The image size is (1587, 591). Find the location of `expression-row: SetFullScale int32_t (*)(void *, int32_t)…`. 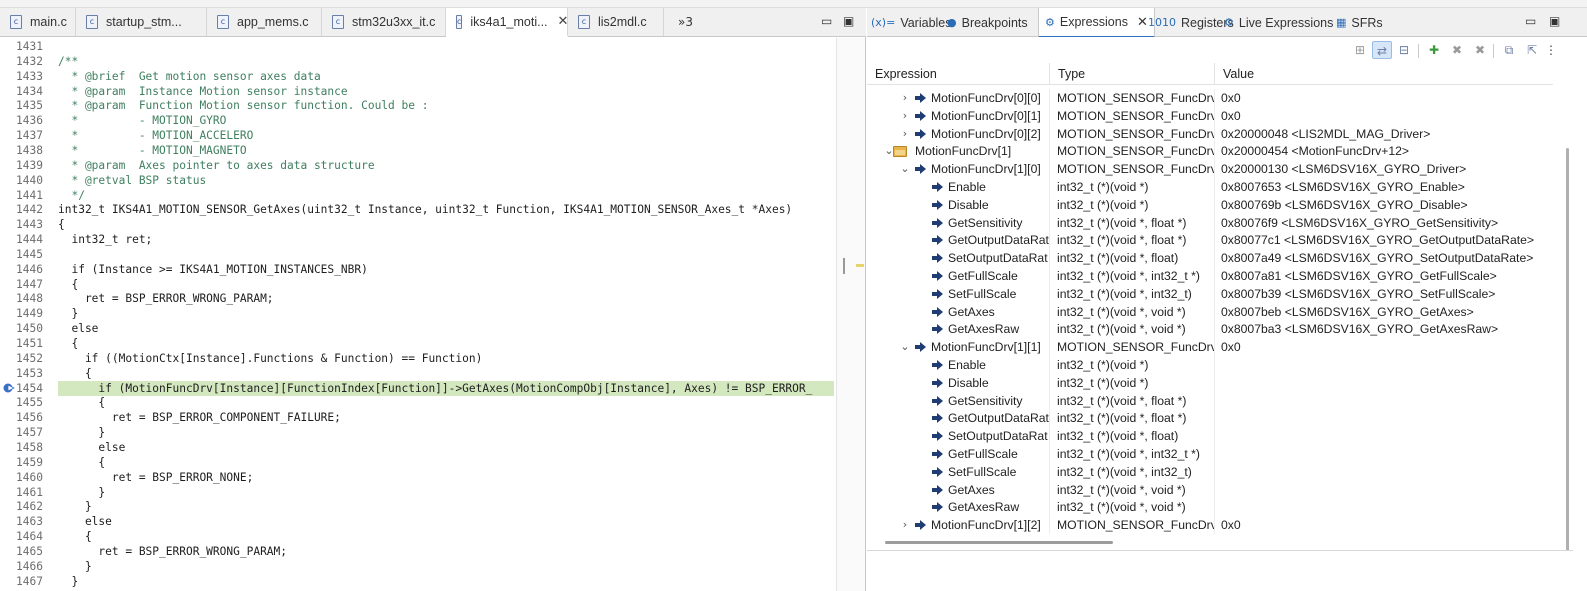

expression-row: SetFullScale int32_t (*)(void *, int32_t)… is located at coordinates (1210, 293).